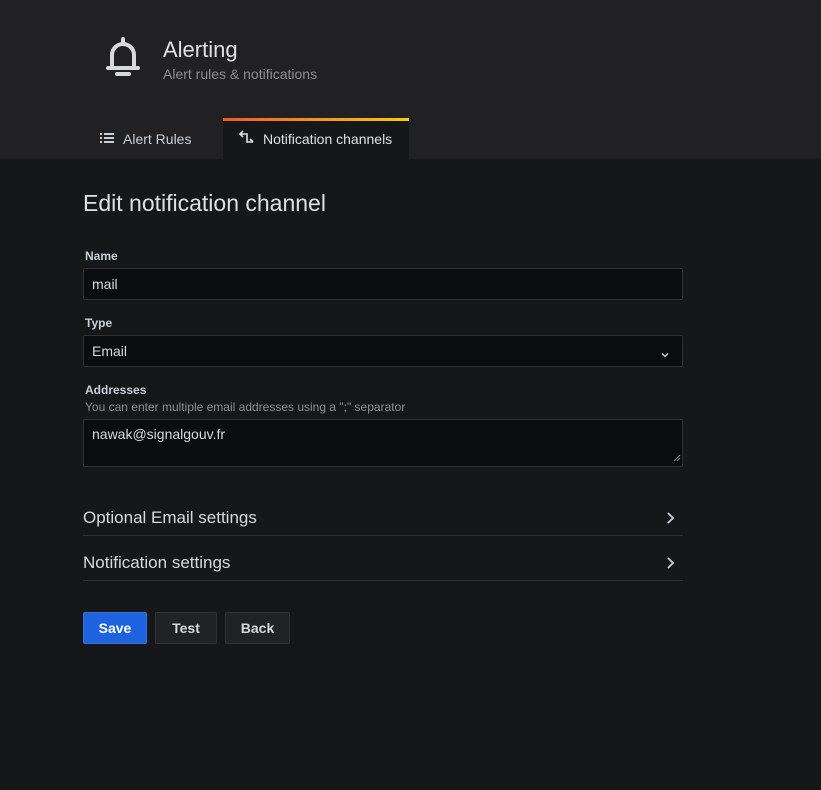  What do you see at coordinates (383, 443) in the screenshot?
I see `addresses-textarea: nawak@signalgouv.fr` at bounding box center [383, 443].